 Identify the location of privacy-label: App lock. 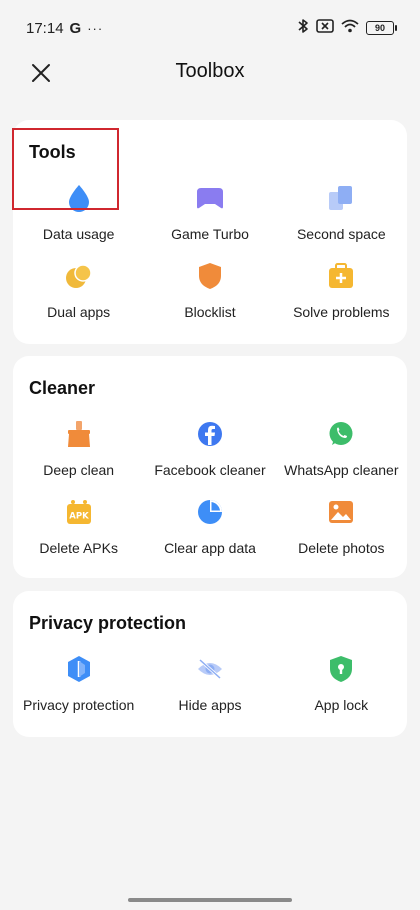
(341, 705).